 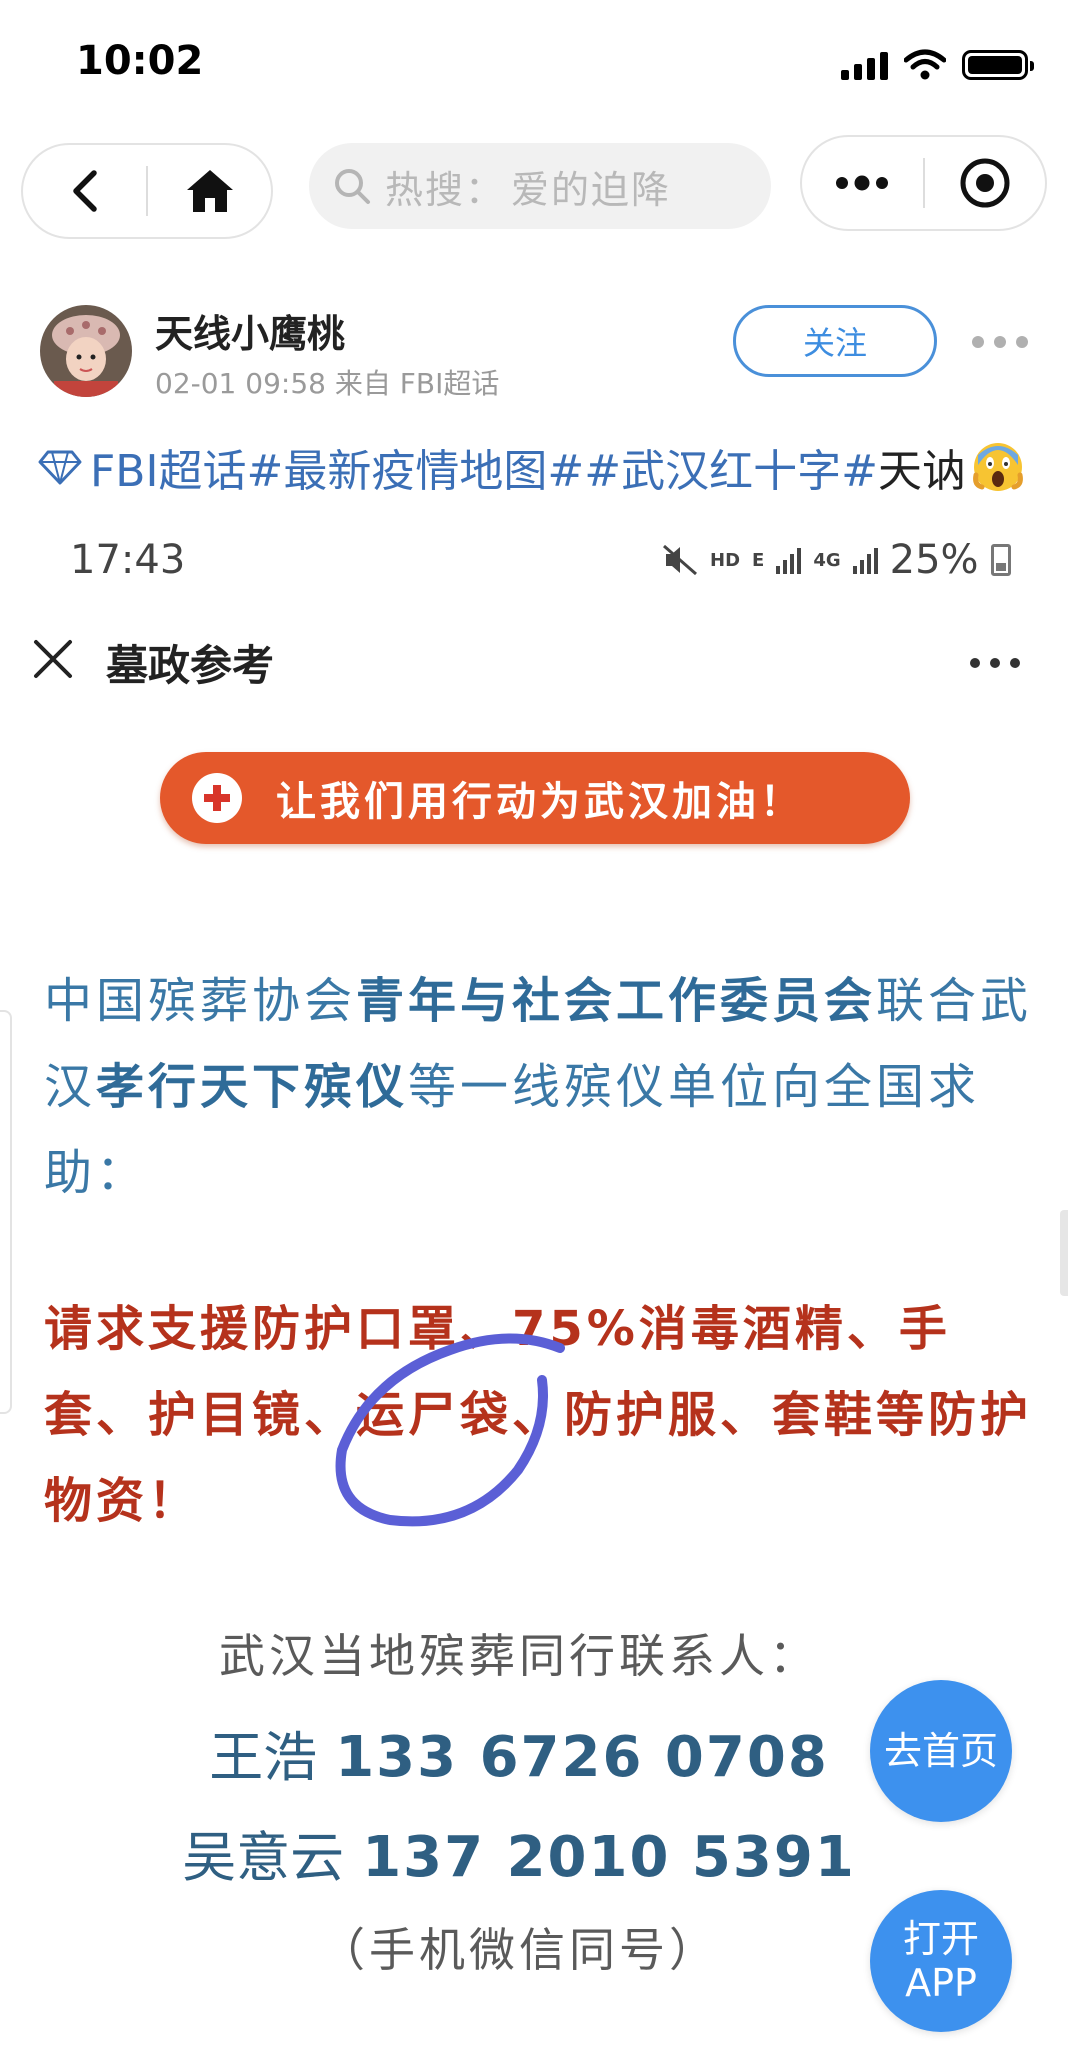 I want to click on 4g-label: 4G, so click(x=827, y=560).